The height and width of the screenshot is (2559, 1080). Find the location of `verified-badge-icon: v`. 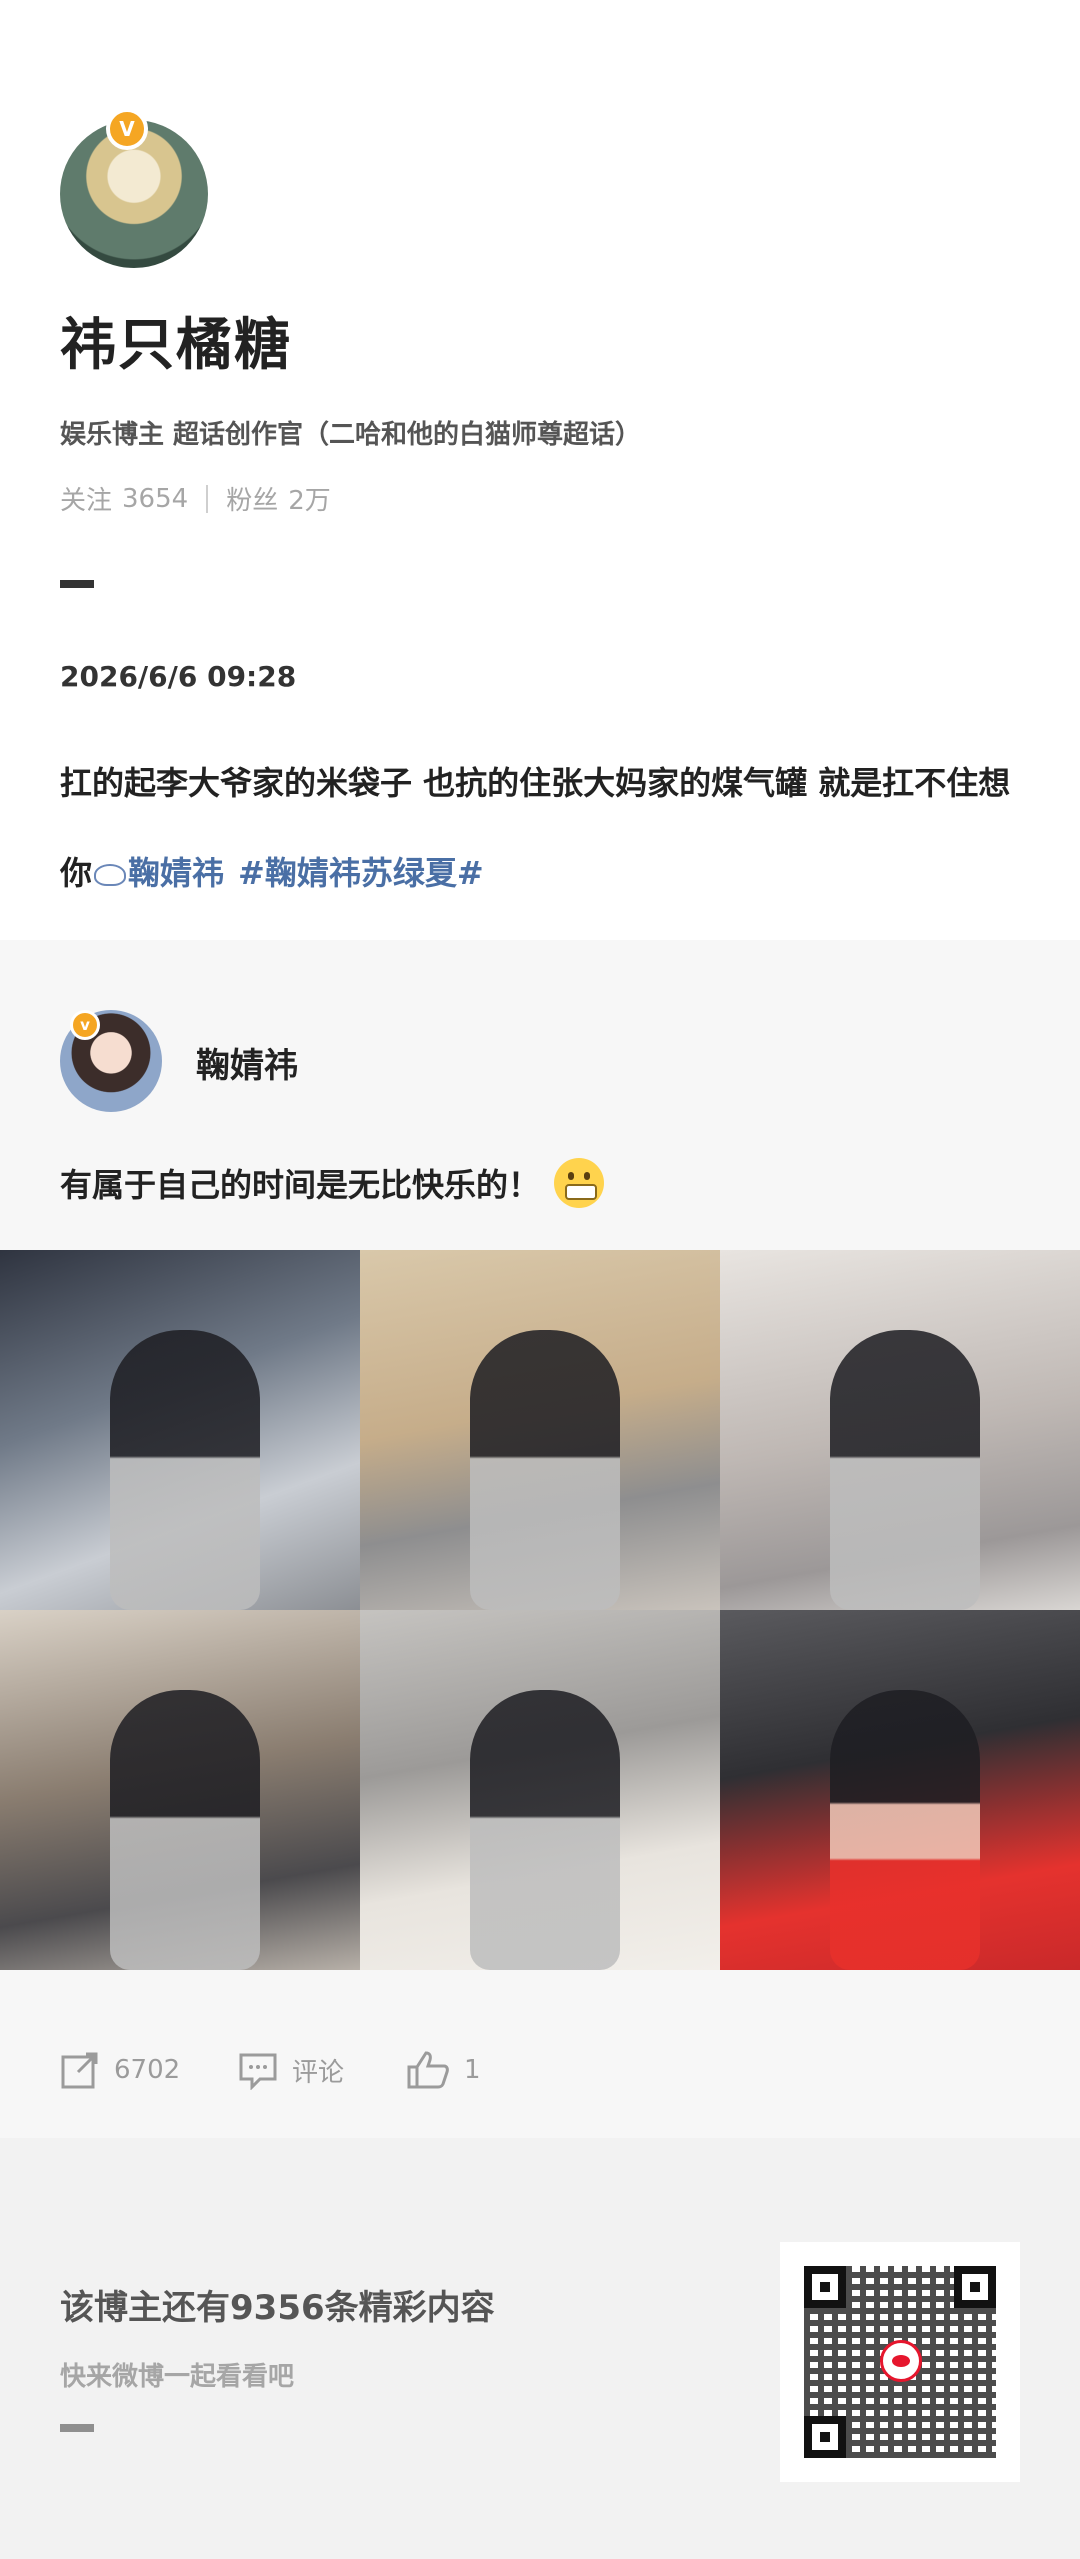

verified-badge-icon: v is located at coordinates (85, 1025).